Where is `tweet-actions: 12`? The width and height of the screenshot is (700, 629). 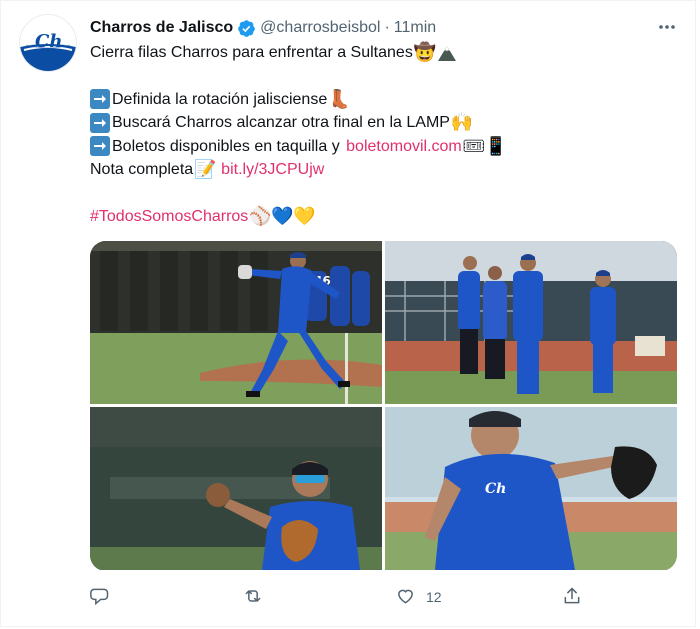 tweet-actions: 12 is located at coordinates (340, 597).